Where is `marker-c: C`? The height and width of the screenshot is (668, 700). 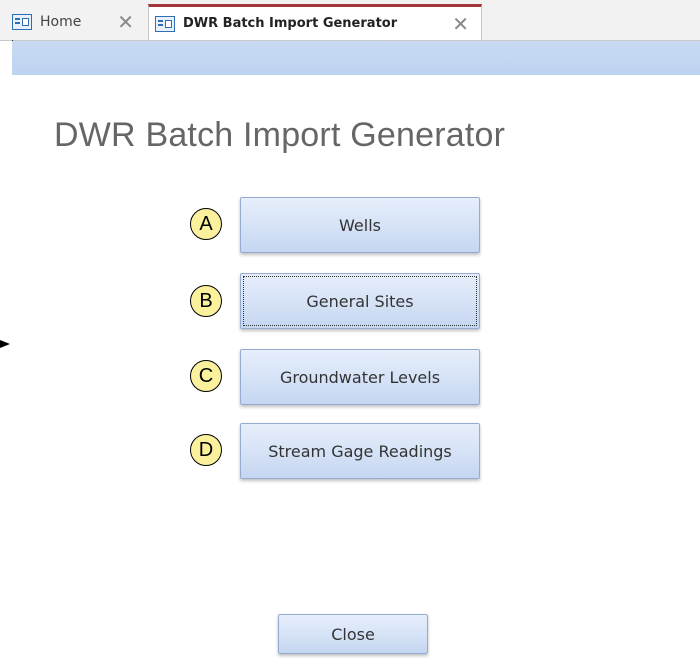
marker-c: C is located at coordinates (206, 376).